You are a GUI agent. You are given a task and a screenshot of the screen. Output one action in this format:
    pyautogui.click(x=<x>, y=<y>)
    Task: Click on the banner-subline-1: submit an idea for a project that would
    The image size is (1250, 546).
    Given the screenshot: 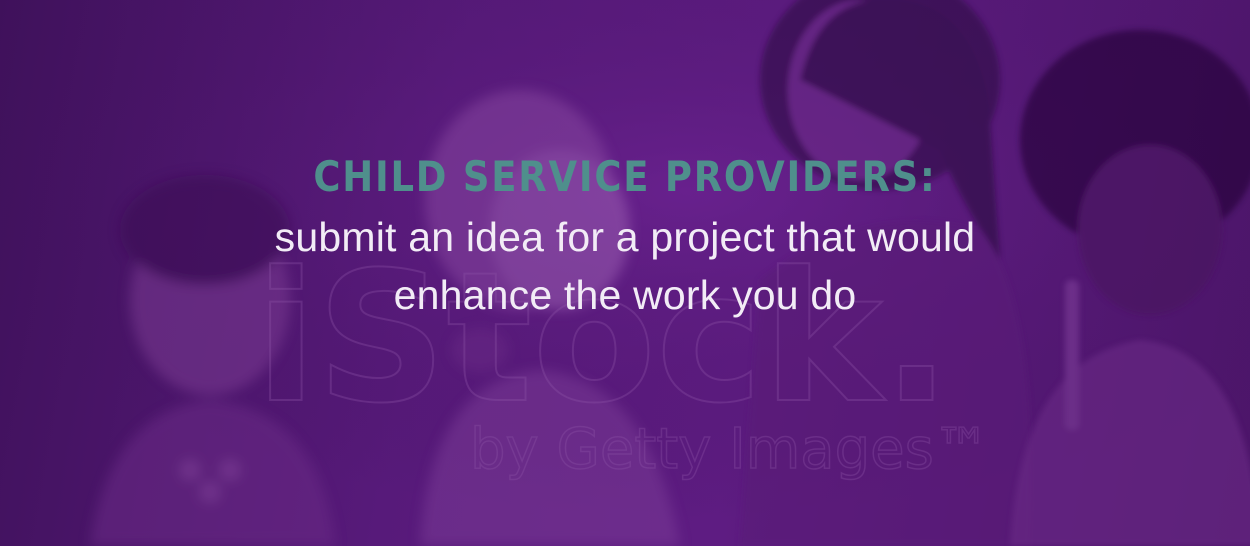 What is the action you would take?
    pyautogui.click(x=625, y=237)
    